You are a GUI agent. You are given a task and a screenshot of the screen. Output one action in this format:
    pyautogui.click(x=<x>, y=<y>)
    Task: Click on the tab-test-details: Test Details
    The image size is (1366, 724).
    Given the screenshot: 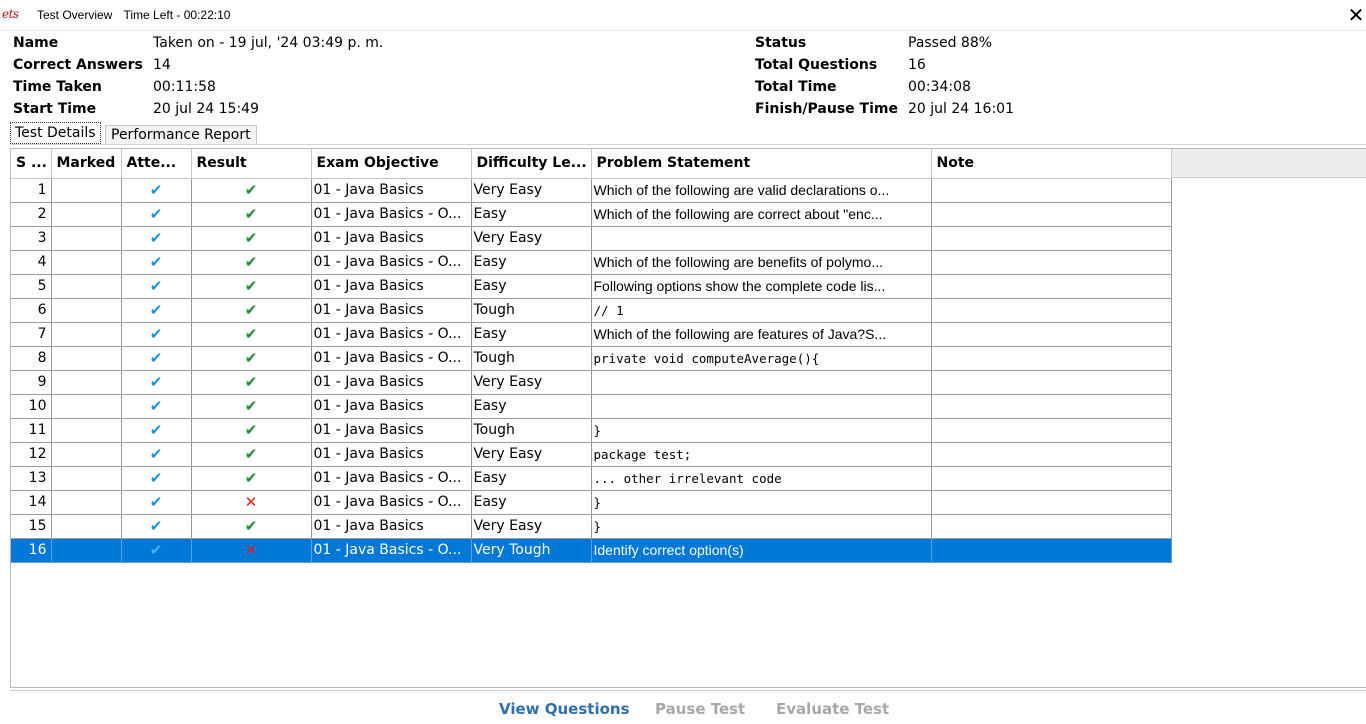 What is the action you would take?
    pyautogui.click(x=55, y=133)
    